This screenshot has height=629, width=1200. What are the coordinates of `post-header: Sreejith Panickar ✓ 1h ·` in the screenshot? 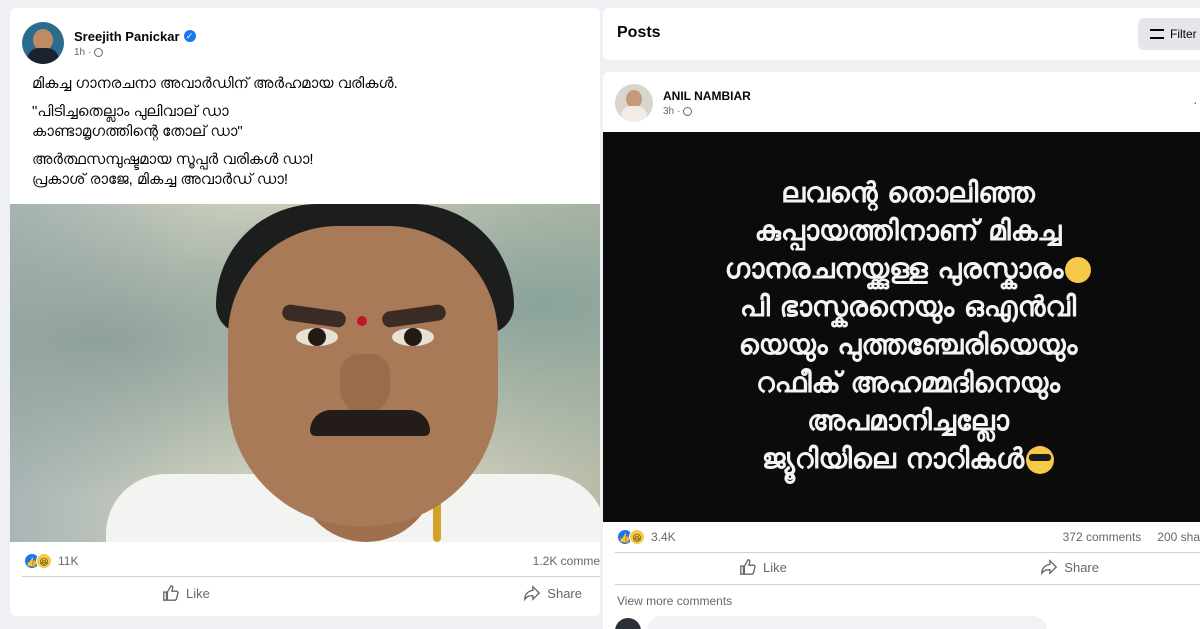 It's located at (109, 43).